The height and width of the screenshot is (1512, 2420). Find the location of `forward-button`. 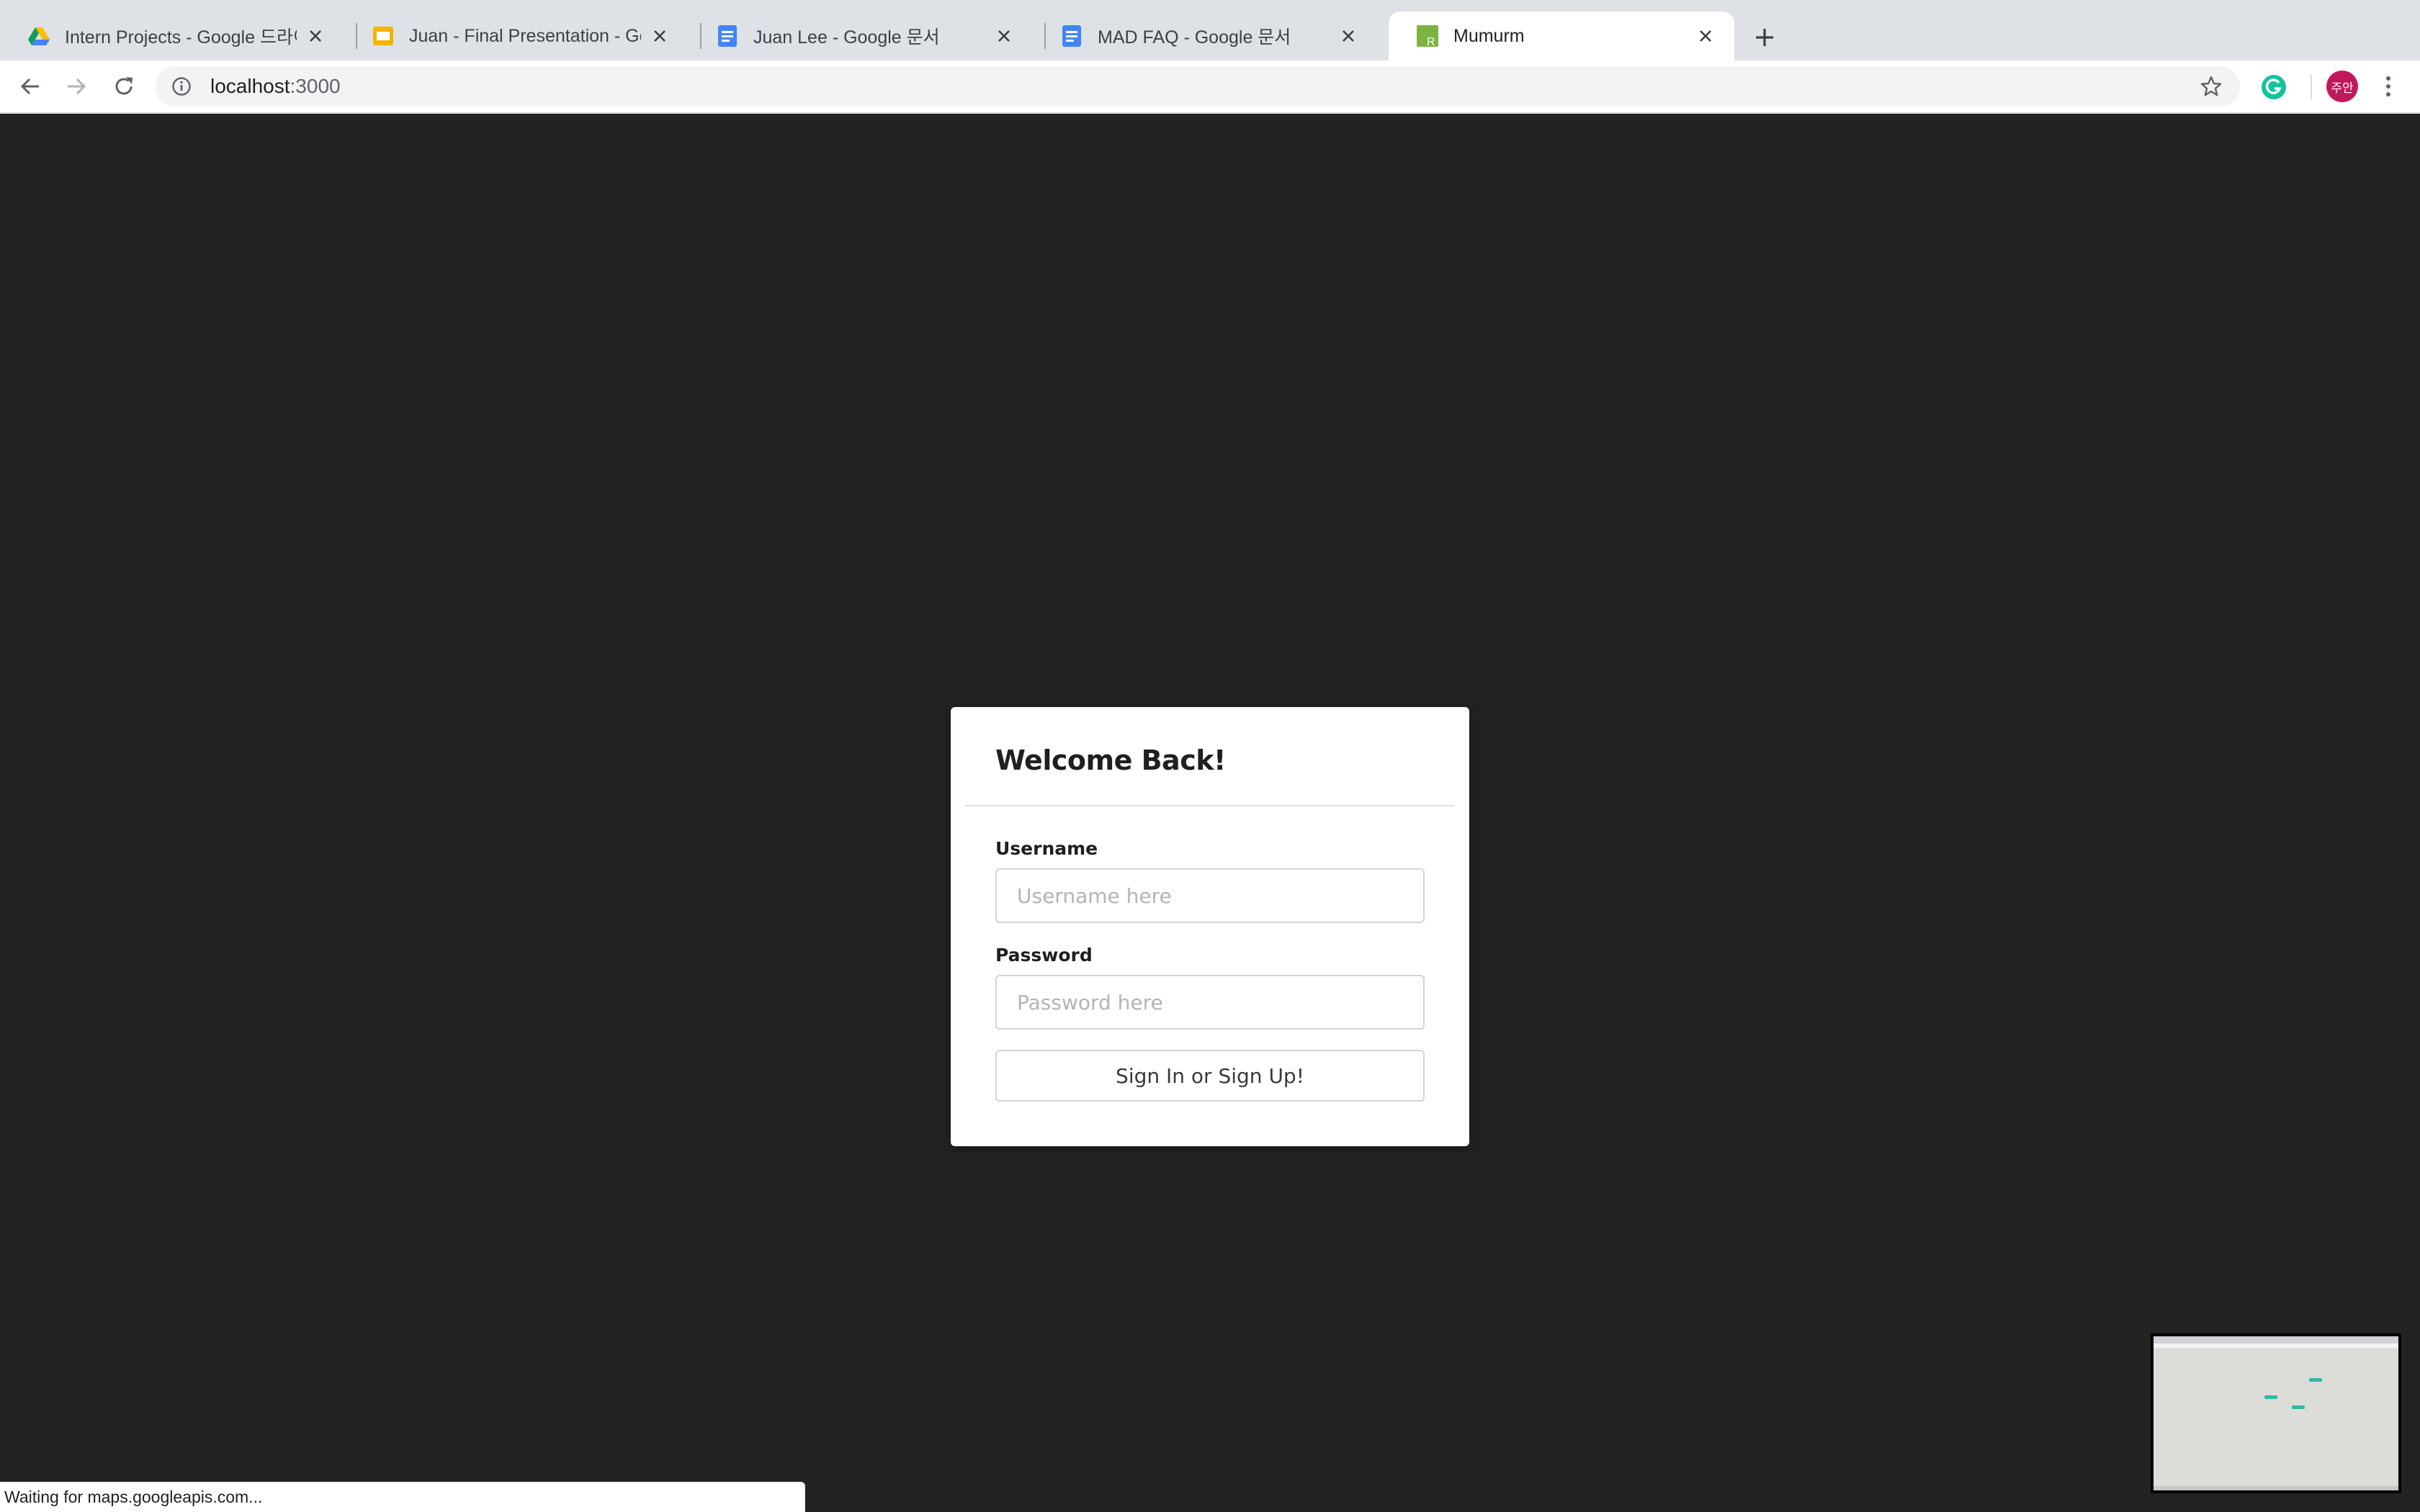

forward-button is located at coordinates (76, 86).